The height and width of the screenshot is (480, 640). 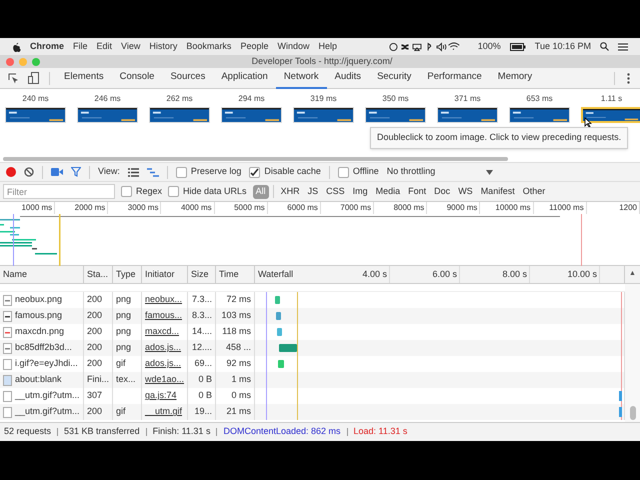 What do you see at coordinates (287, 275) in the screenshot?
I see `column-header: Waterfall` at bounding box center [287, 275].